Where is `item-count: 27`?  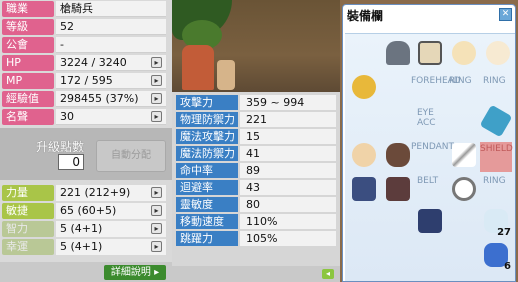 item-count: 27 is located at coordinates (504, 232).